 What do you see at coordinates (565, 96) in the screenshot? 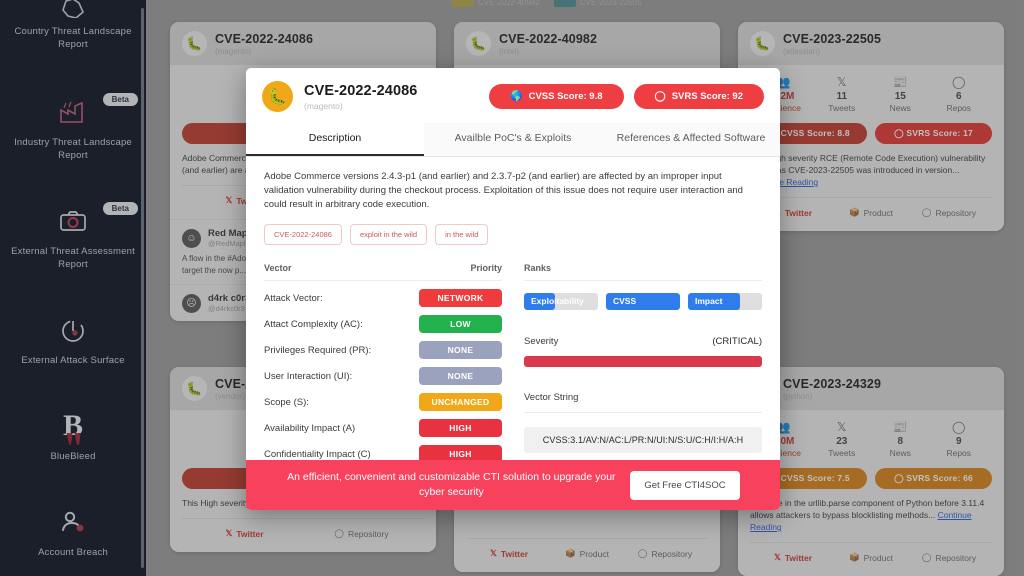
I see `cvss-score-label: CVSS Score: 9.8` at bounding box center [565, 96].